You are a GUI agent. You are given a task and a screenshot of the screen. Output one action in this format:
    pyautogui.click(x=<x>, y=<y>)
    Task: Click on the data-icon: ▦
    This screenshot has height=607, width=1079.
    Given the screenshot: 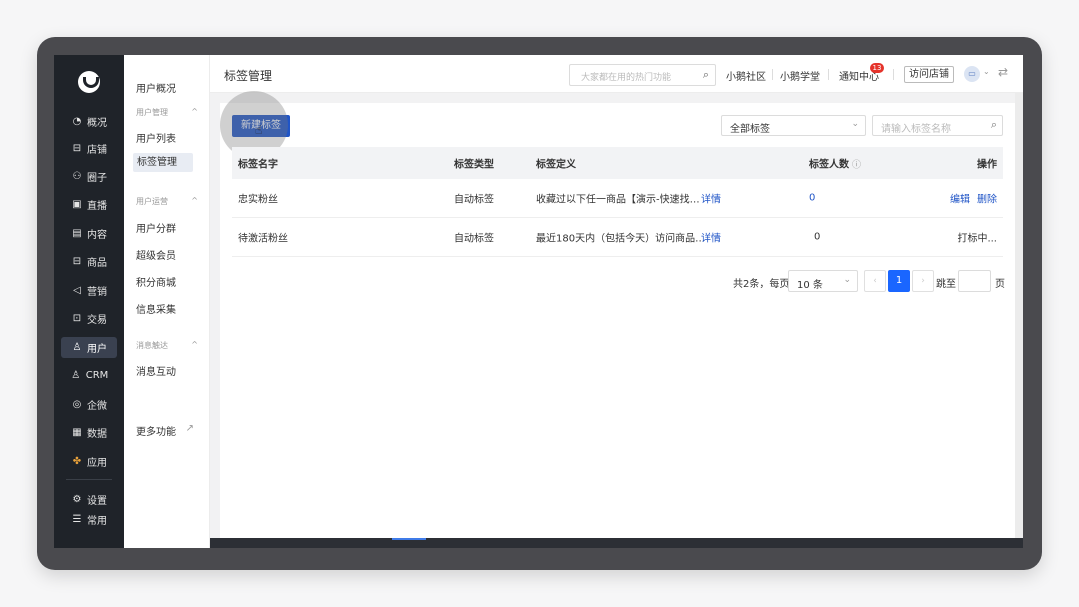 What is the action you would take?
    pyautogui.click(x=77, y=432)
    